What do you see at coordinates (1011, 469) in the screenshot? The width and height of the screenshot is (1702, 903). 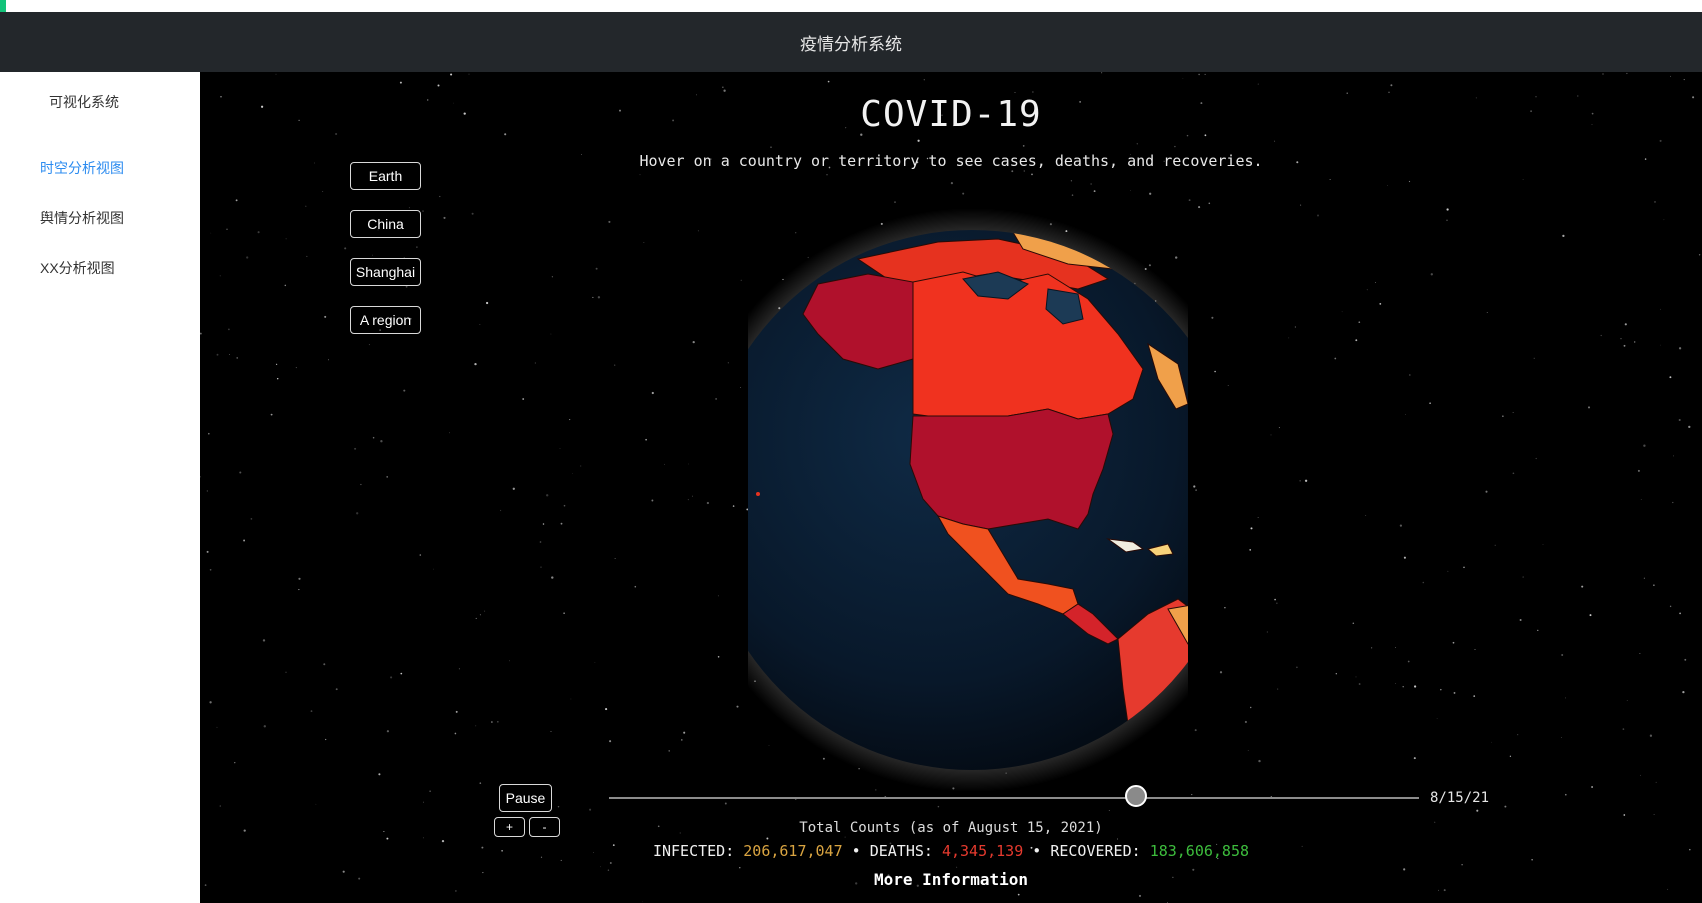 I see `region-united-states` at bounding box center [1011, 469].